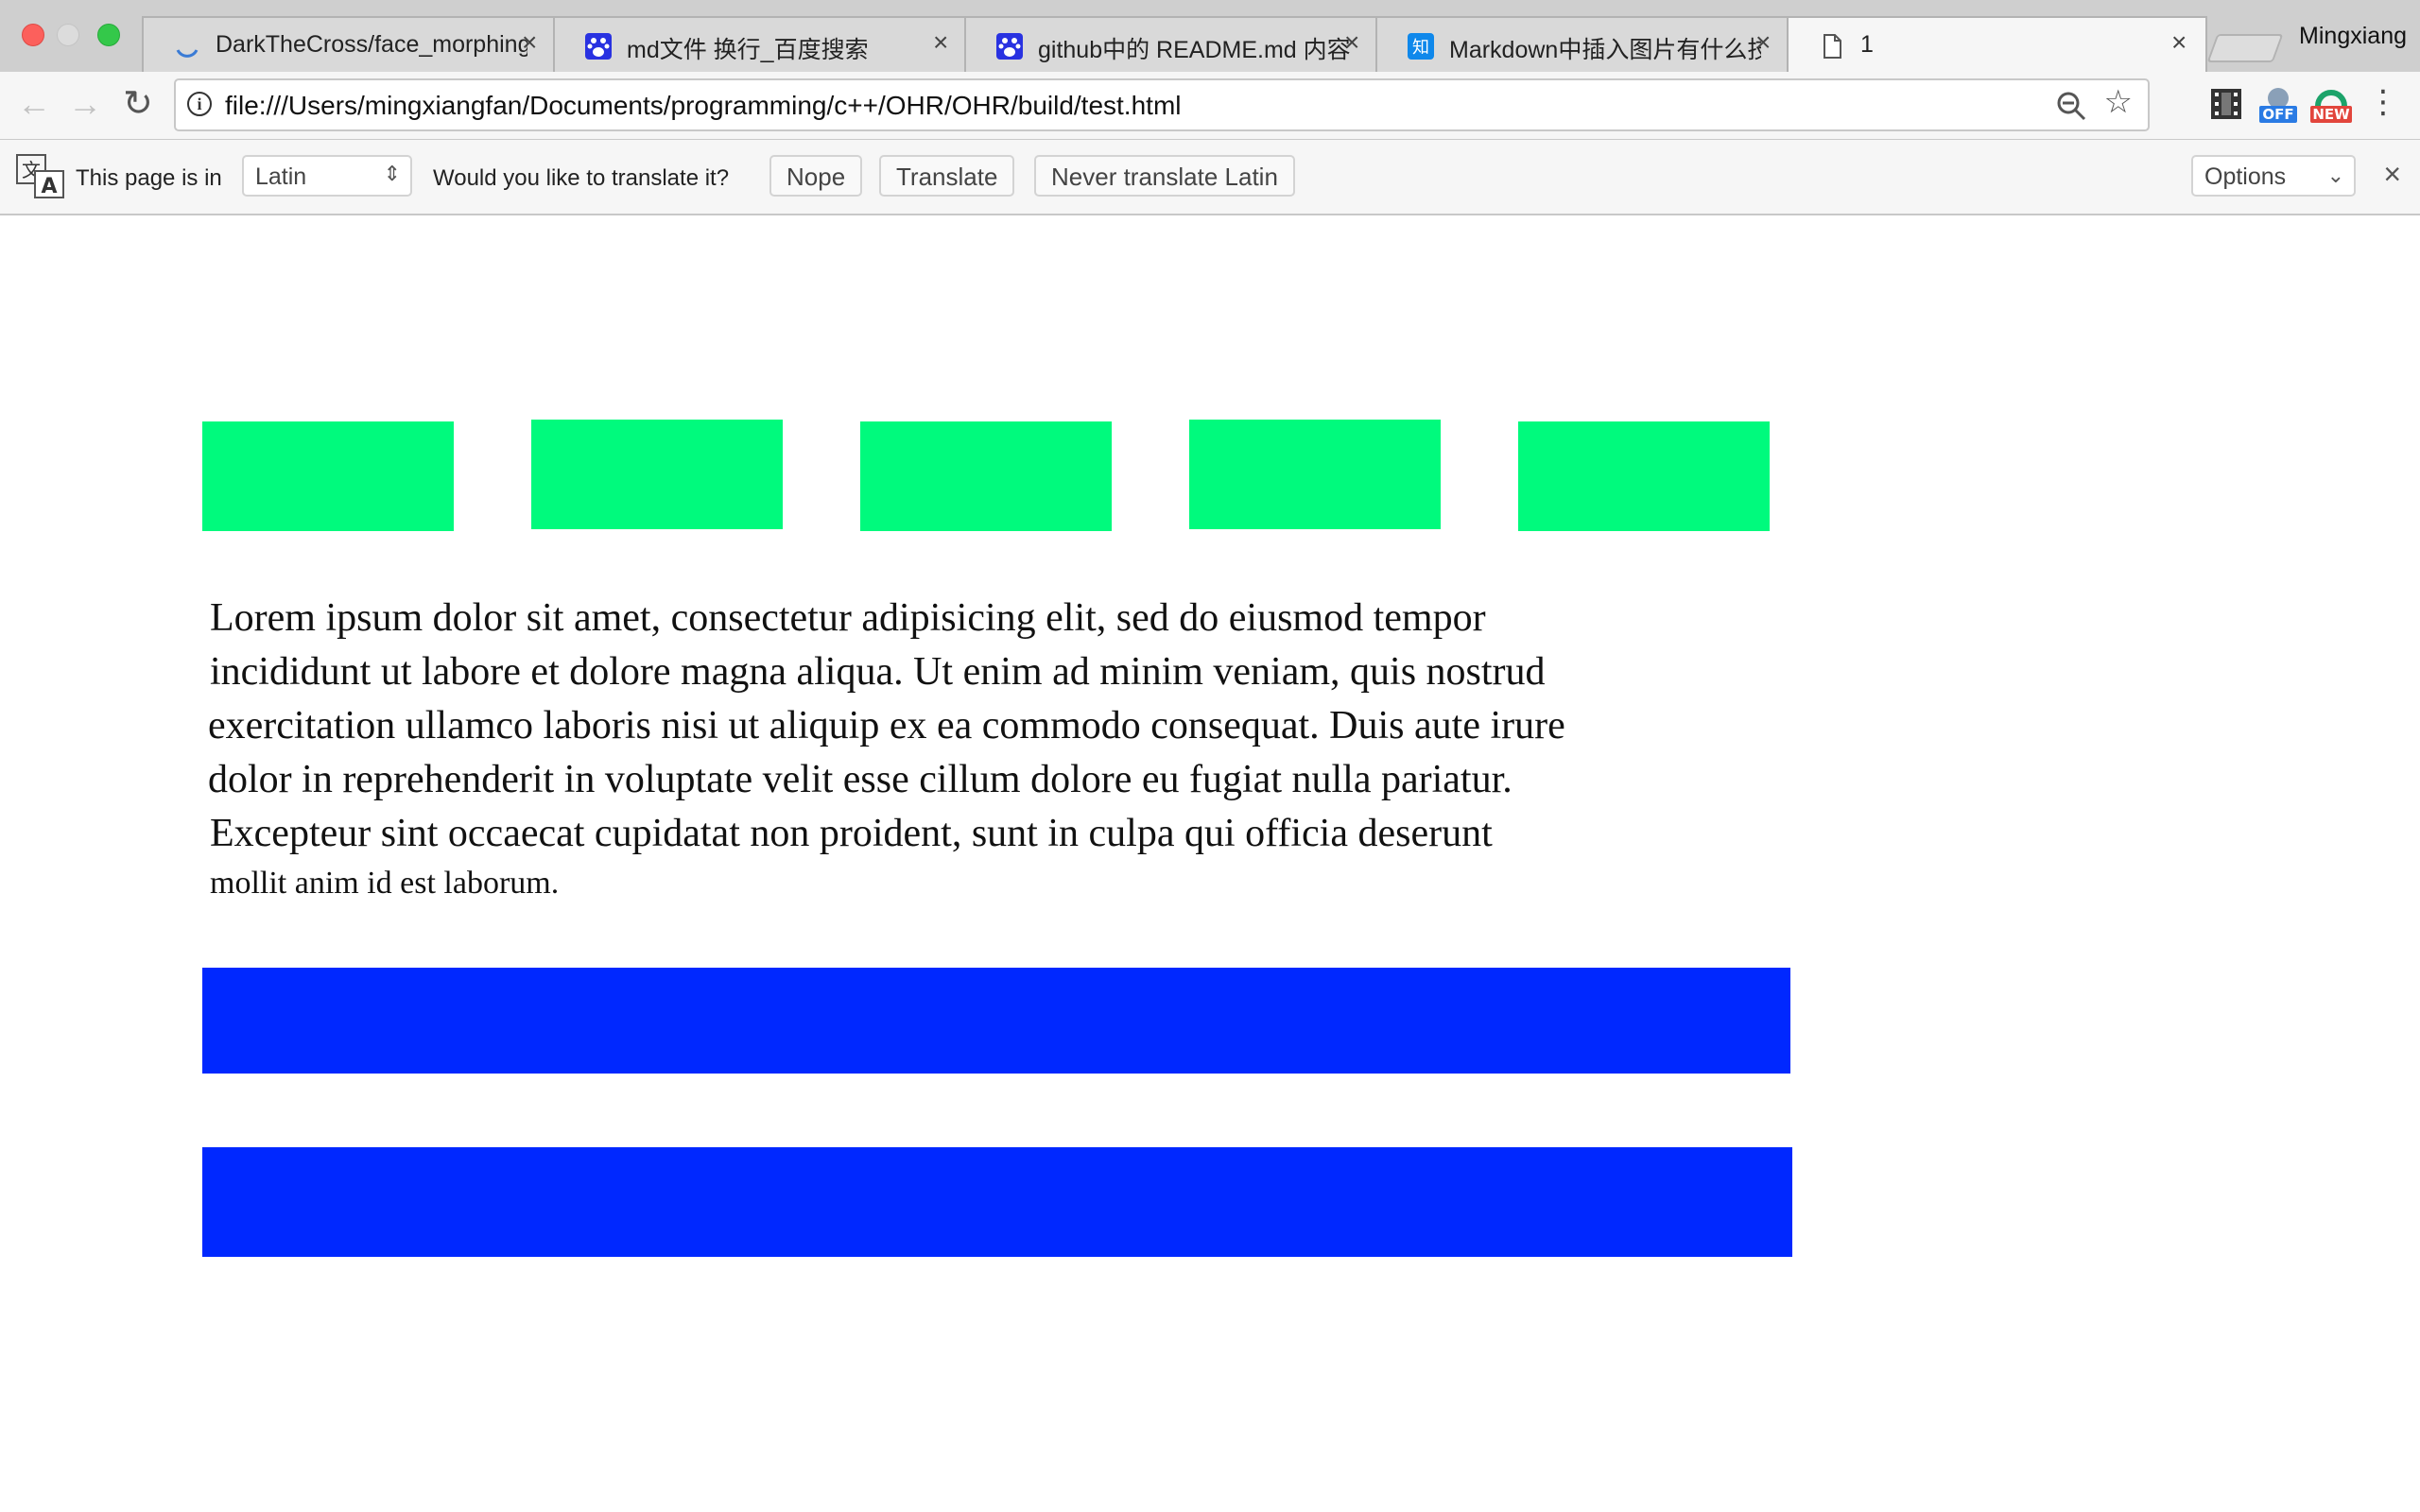  I want to click on page-language-label: This page is in, so click(149, 178).